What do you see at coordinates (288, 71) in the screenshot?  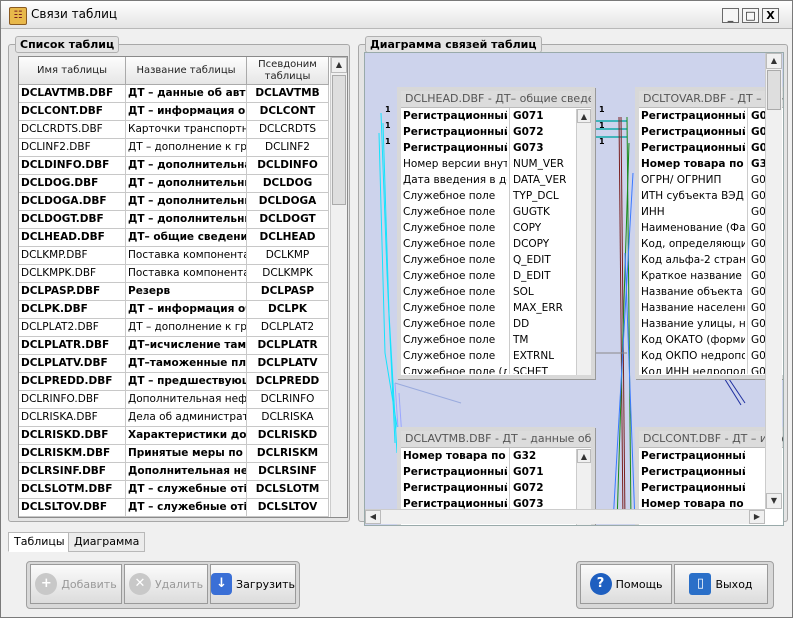 I see `column-header-alias: Псевдоним таблицы` at bounding box center [288, 71].